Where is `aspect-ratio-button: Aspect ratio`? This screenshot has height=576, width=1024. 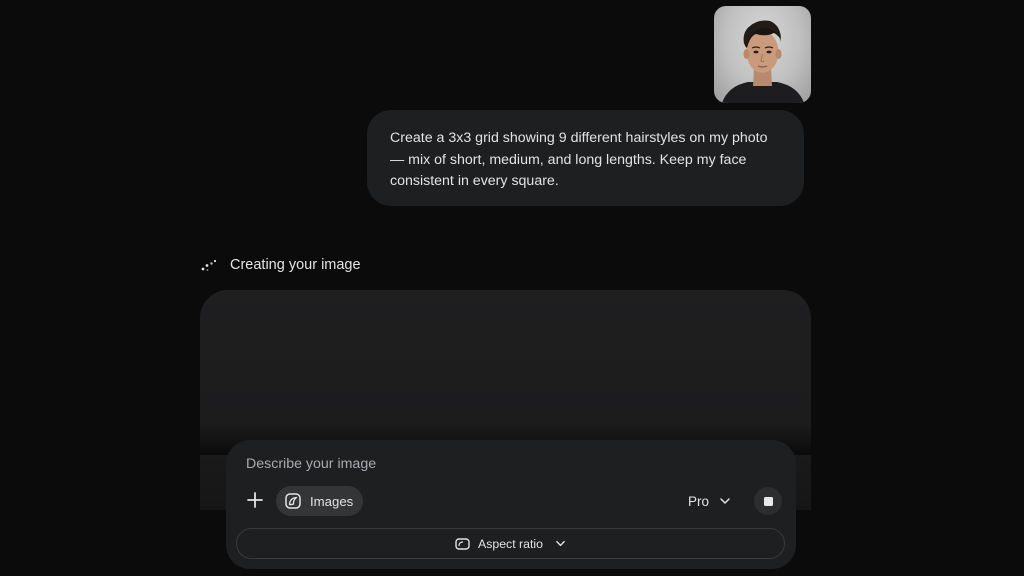
aspect-ratio-button: Aspect ratio is located at coordinates (510, 543).